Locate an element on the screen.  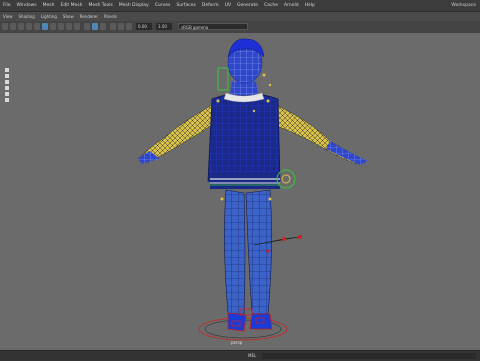
head is located at coordinates (246, 61).